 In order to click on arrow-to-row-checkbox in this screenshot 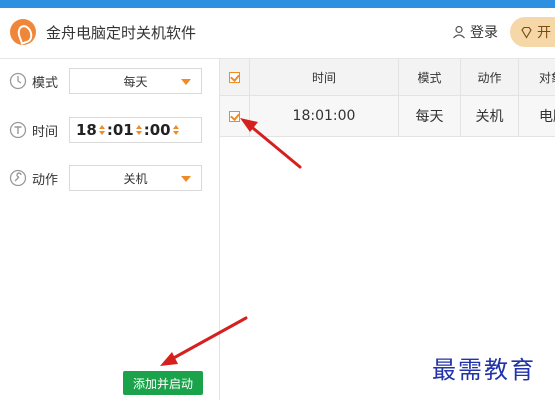, I will do `click(274, 145)`.